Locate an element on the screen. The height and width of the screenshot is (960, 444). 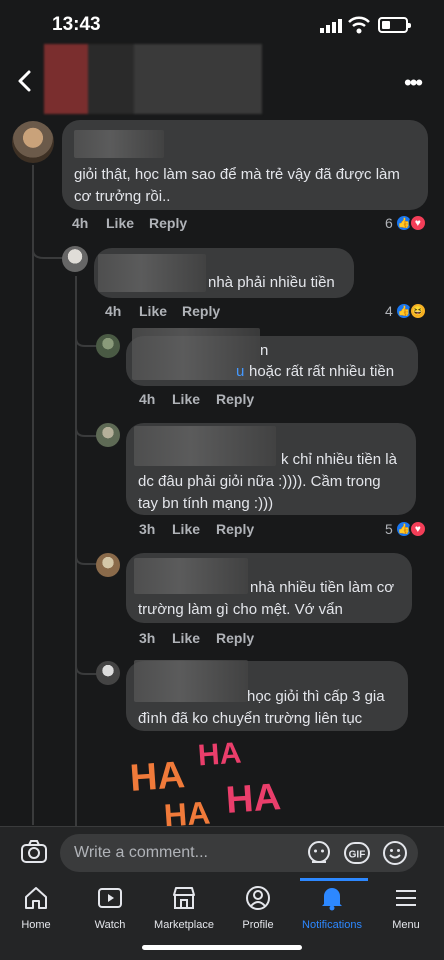
reaction-summary: 5 👍 ♥ is located at coordinates (406, 529).